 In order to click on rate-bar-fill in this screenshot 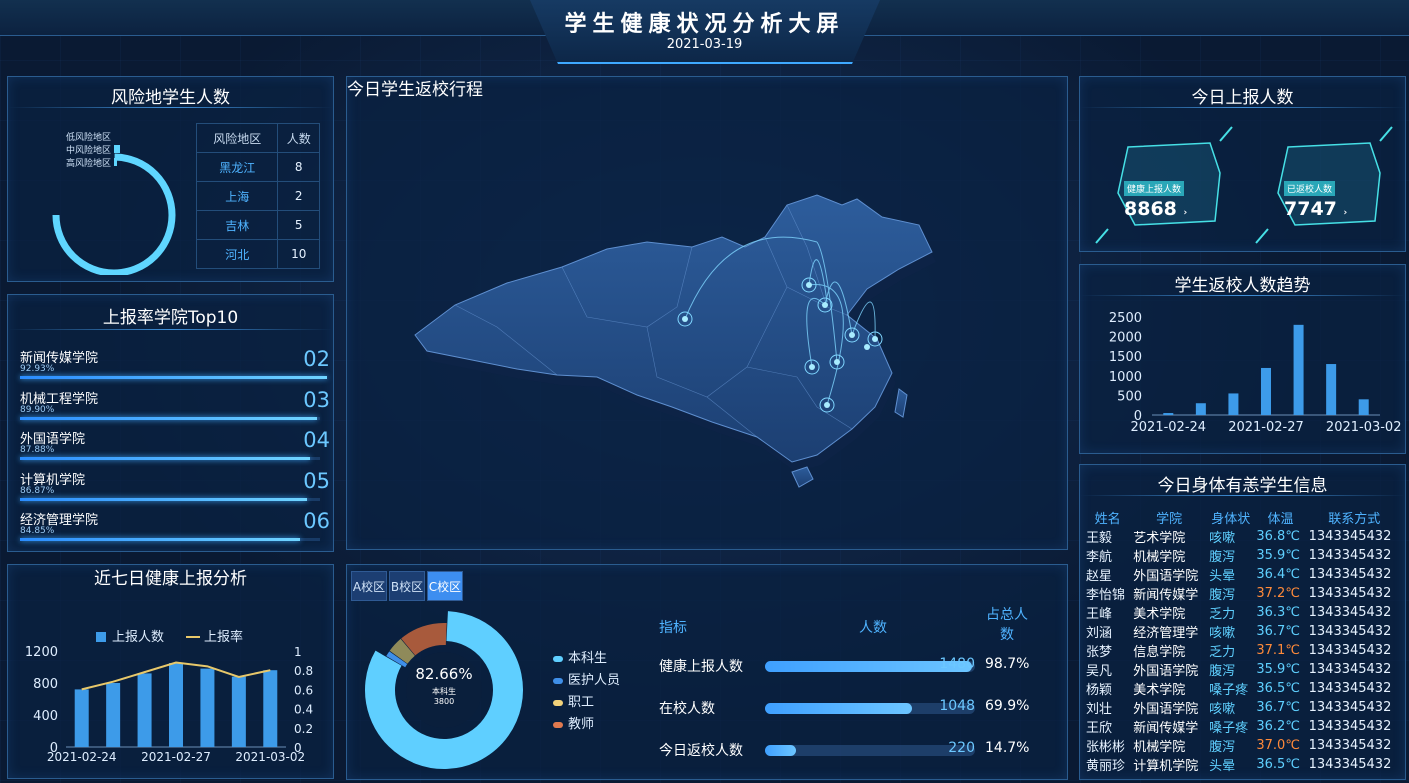, I will do `click(160, 539)`.